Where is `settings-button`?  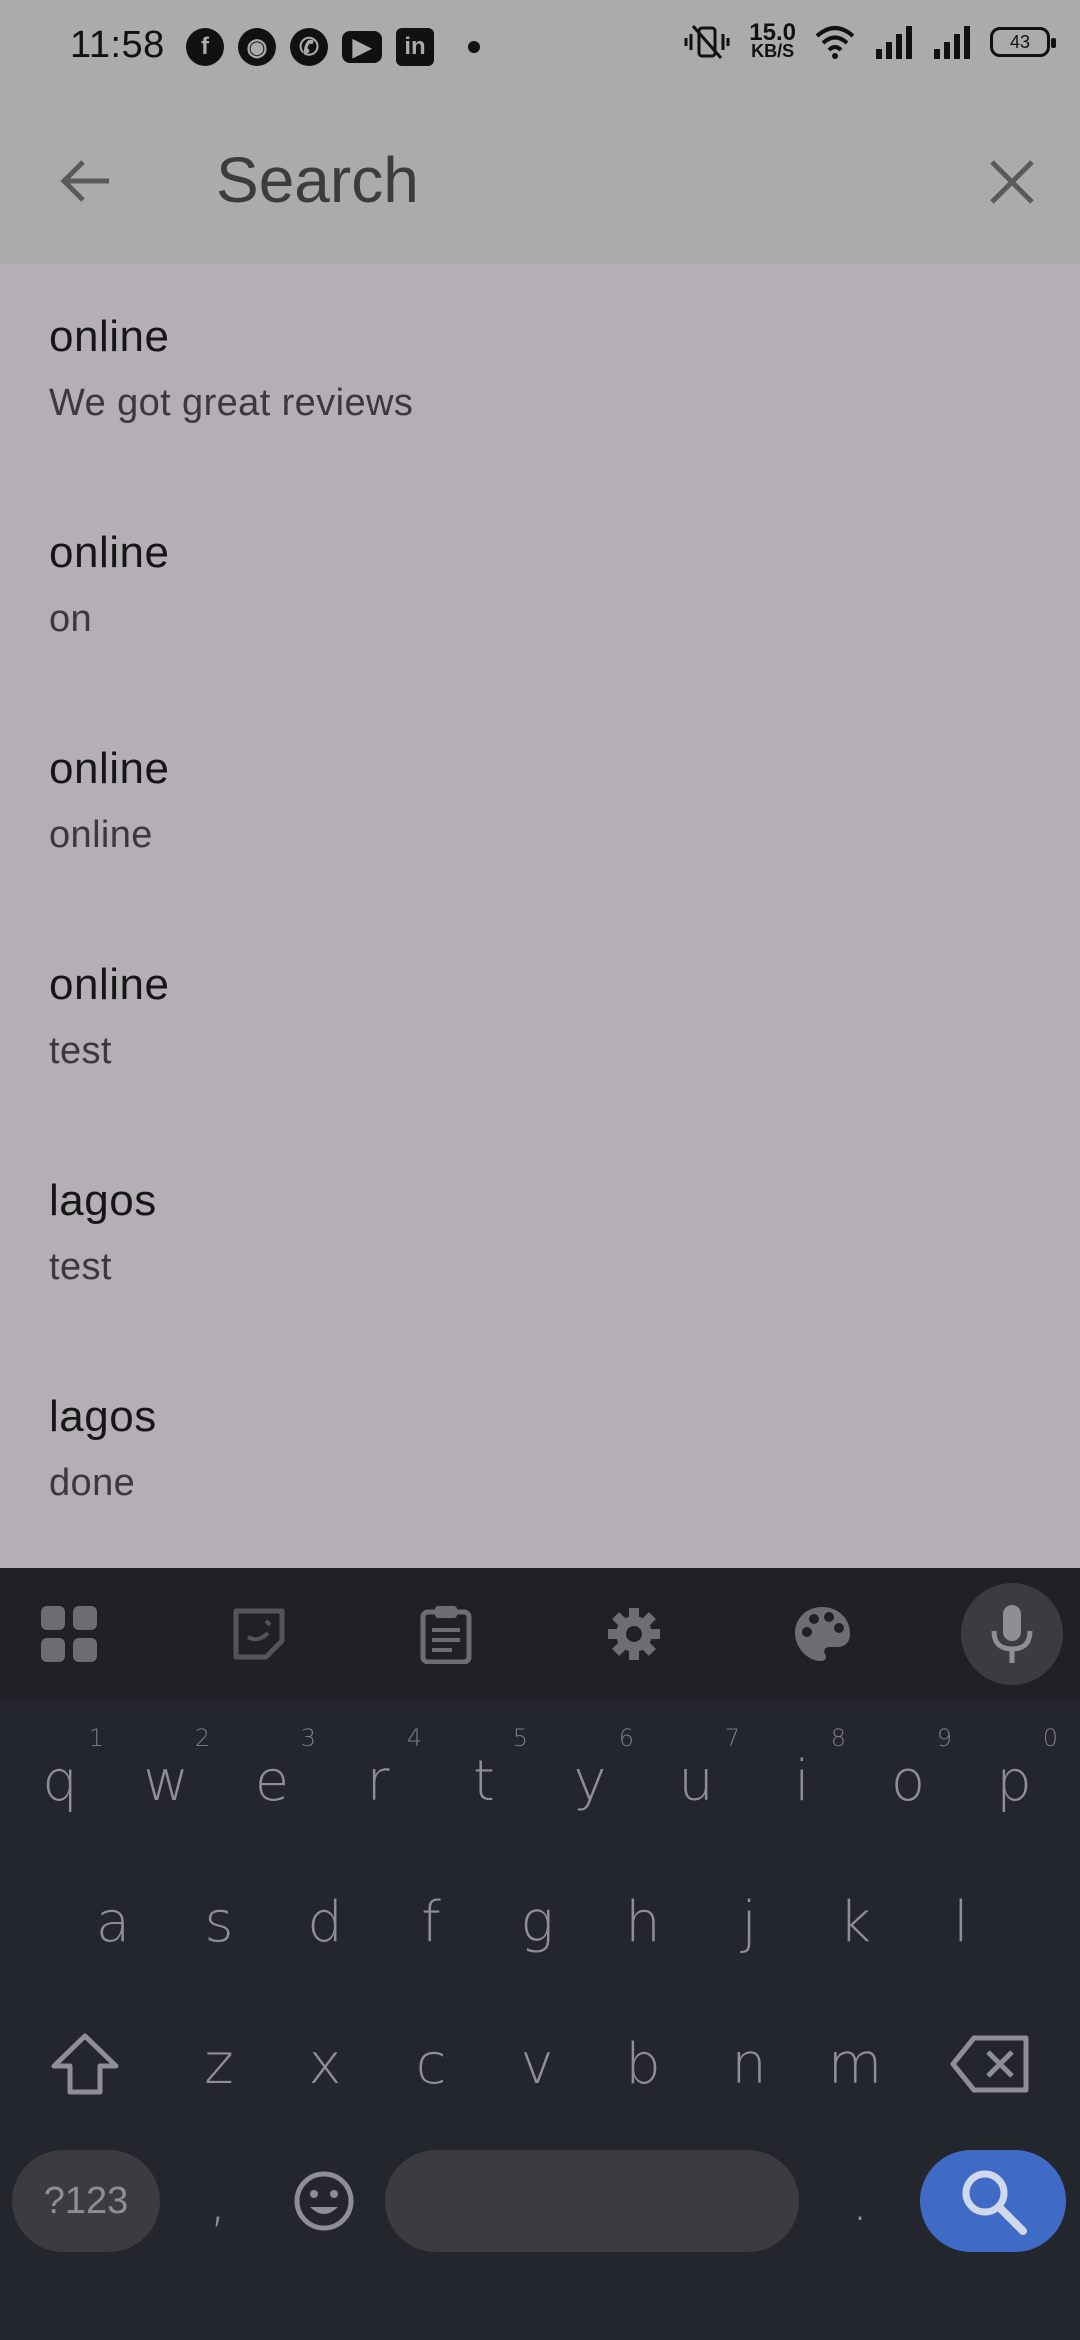
settings-button is located at coordinates (634, 1634).